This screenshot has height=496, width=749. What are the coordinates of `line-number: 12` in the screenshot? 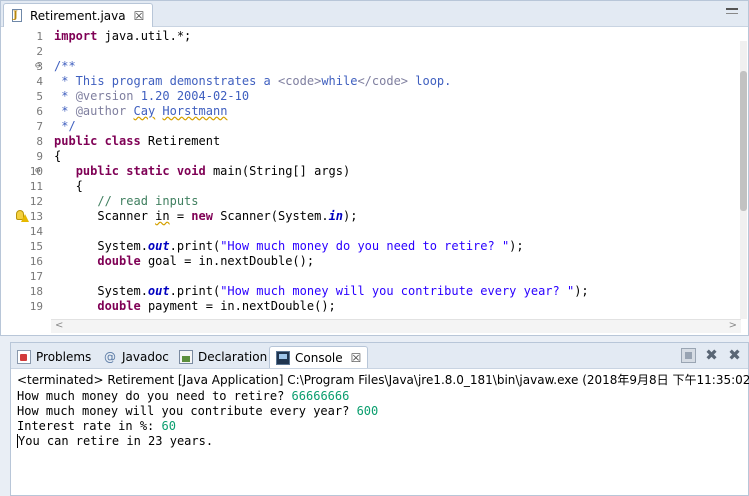 It's located at (36, 201).